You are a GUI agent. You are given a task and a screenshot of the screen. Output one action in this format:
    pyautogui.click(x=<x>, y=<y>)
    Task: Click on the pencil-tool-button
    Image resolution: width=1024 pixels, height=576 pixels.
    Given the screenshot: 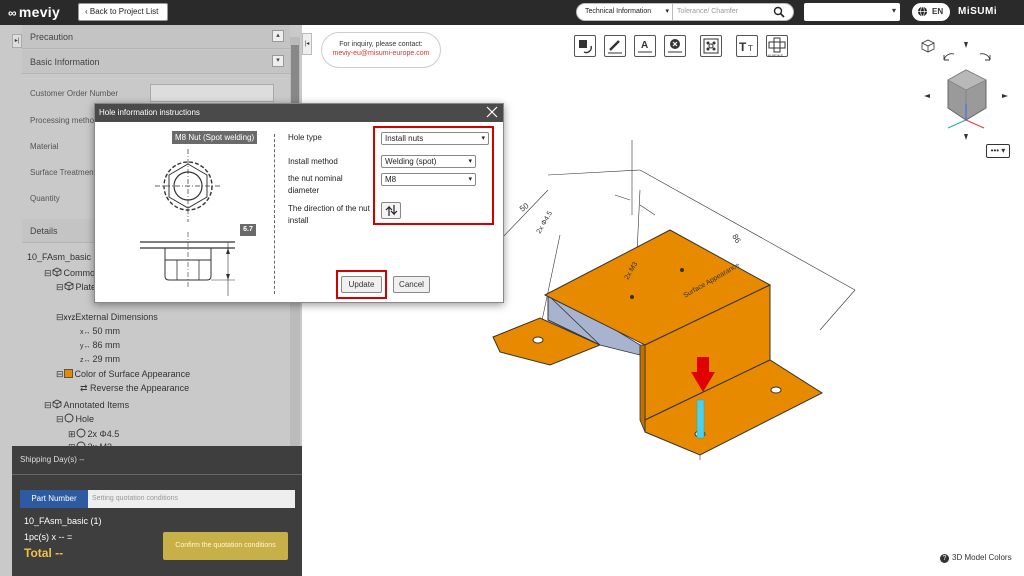 What is the action you would take?
    pyautogui.click(x=615, y=46)
    